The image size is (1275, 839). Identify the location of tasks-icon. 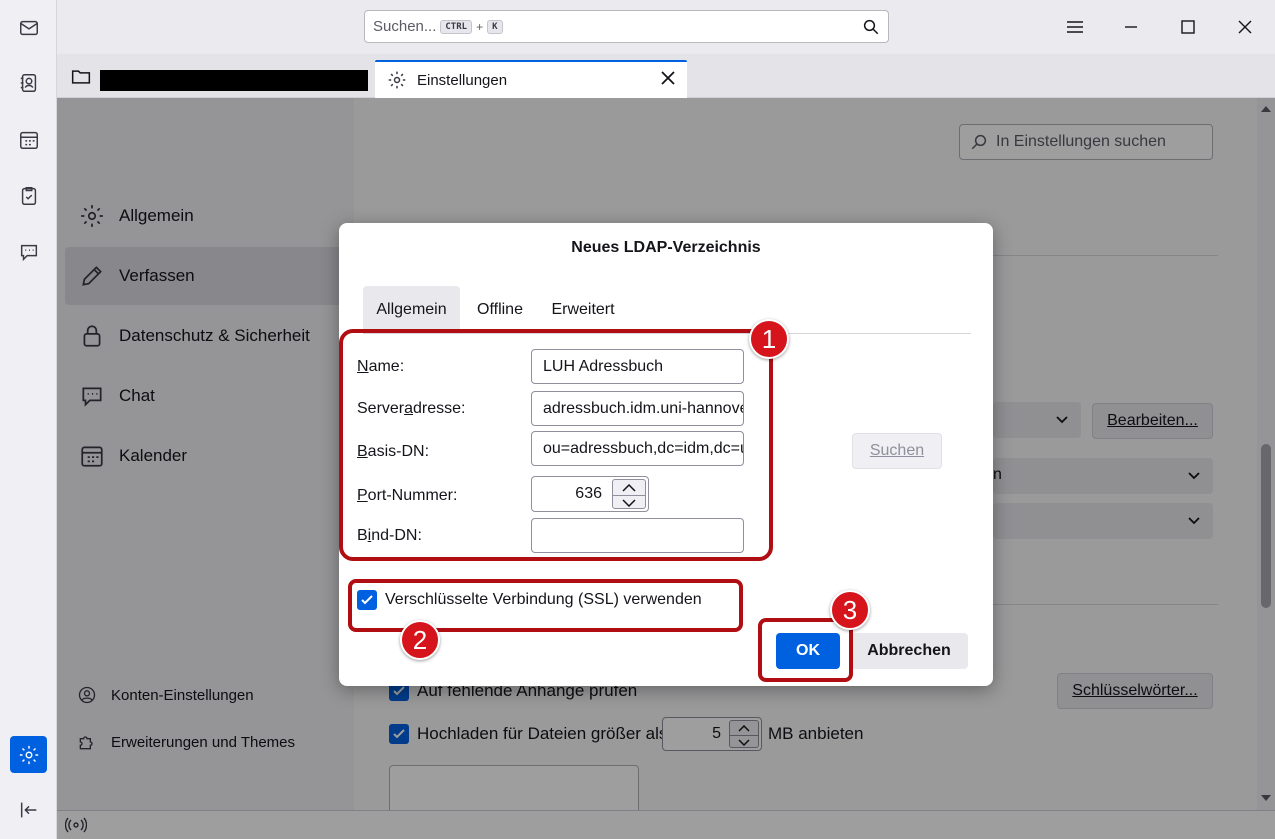
(28, 195).